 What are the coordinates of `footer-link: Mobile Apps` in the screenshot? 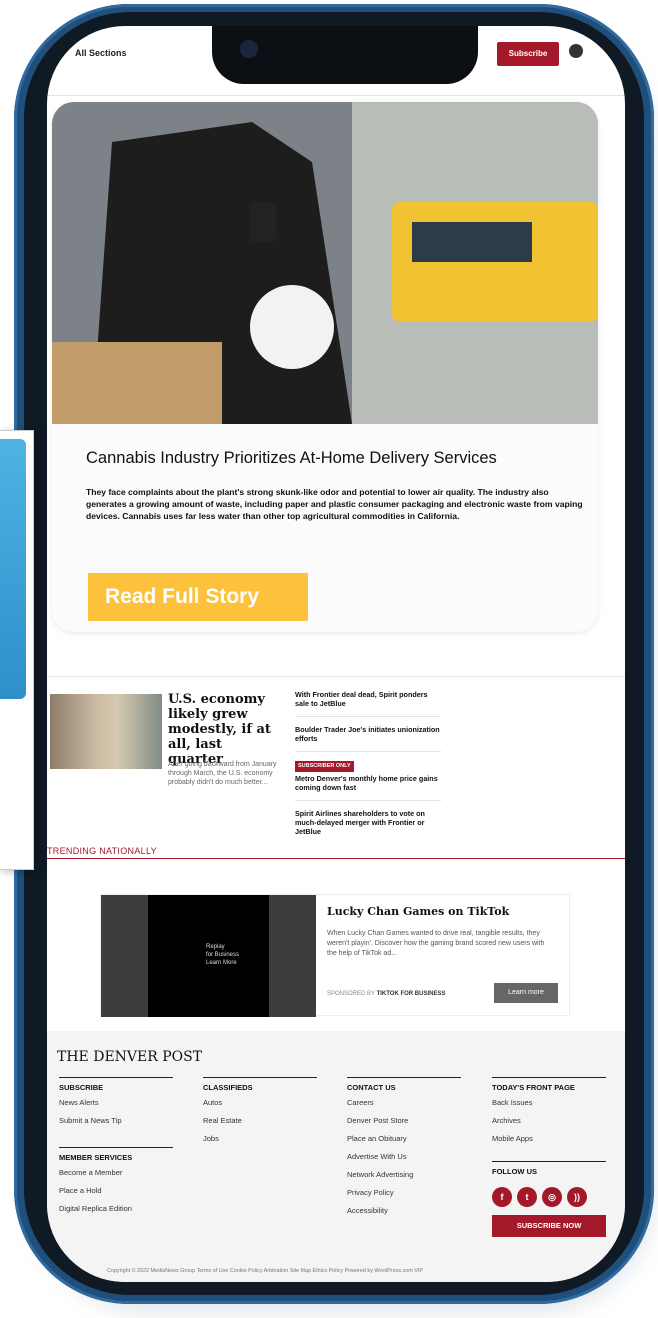 It's located at (549, 1138).